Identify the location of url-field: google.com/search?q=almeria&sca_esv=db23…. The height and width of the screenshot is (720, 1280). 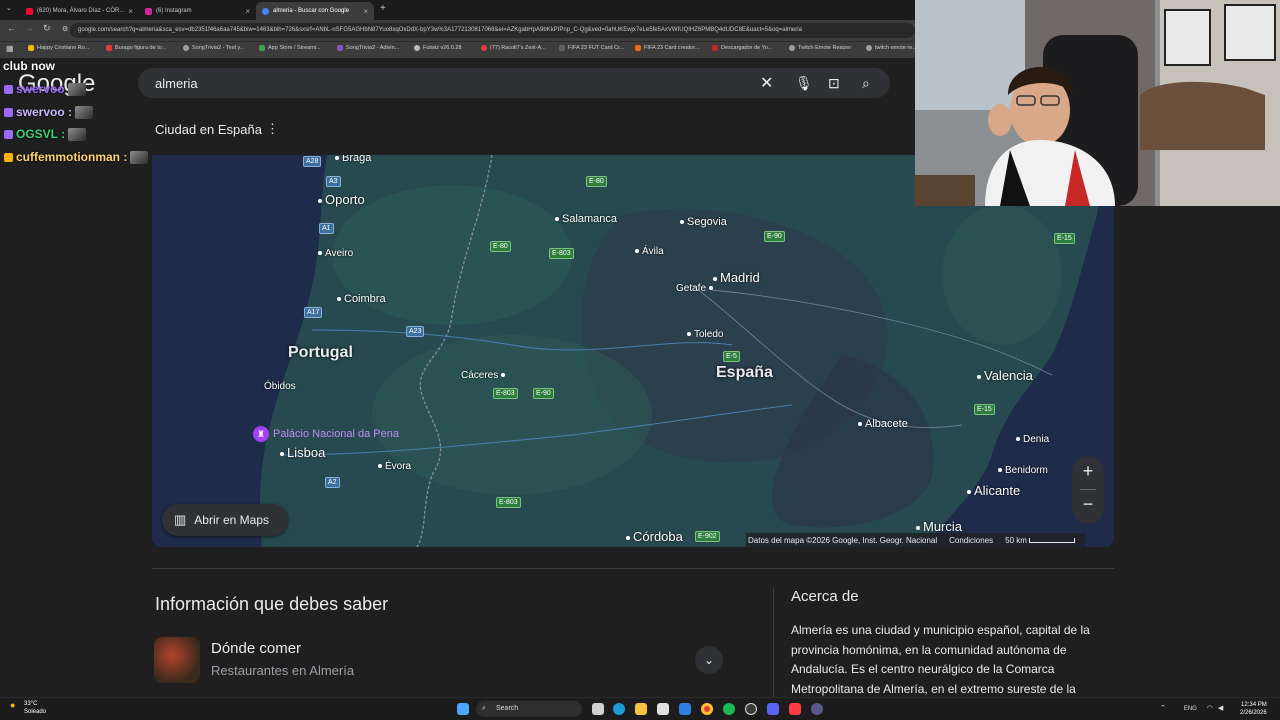
(492, 30).